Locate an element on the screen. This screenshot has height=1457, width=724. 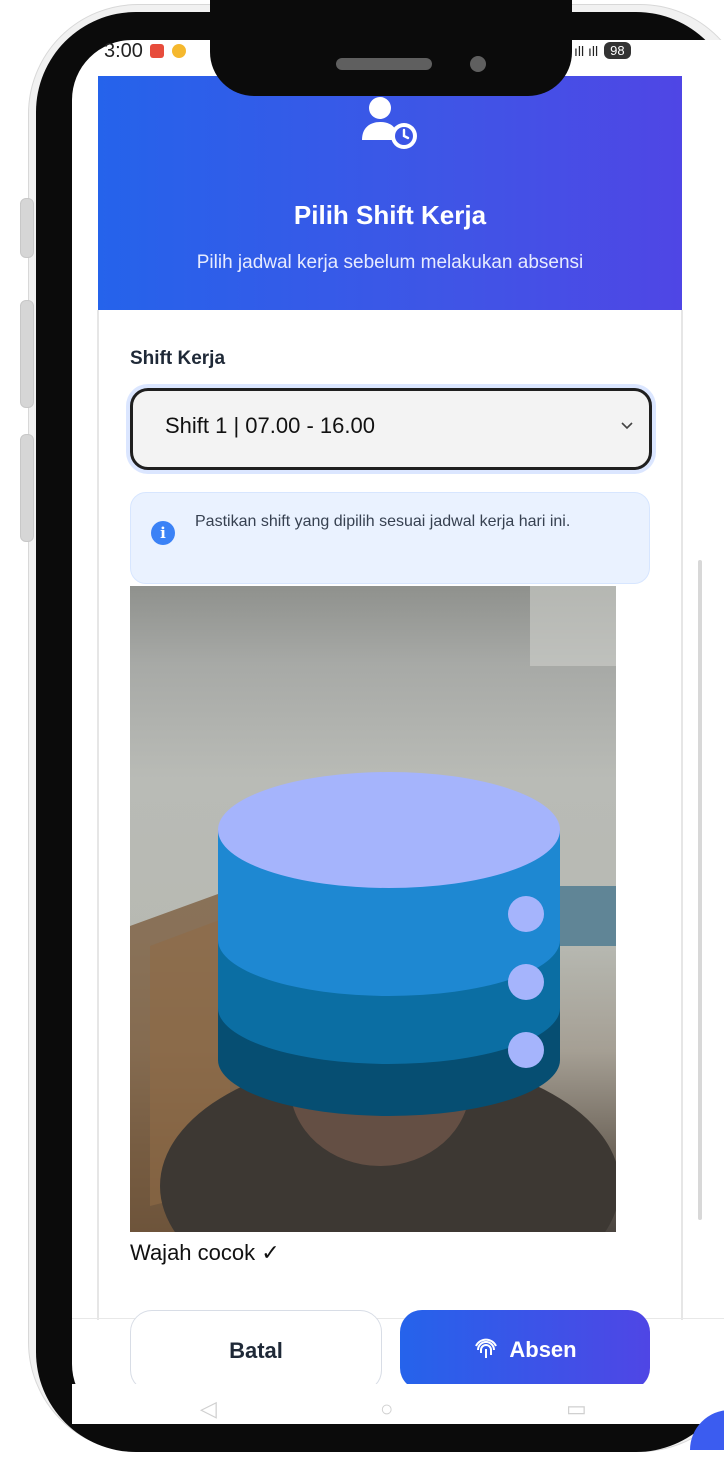
status-time: 3:00 is located at coordinates (123, 51).